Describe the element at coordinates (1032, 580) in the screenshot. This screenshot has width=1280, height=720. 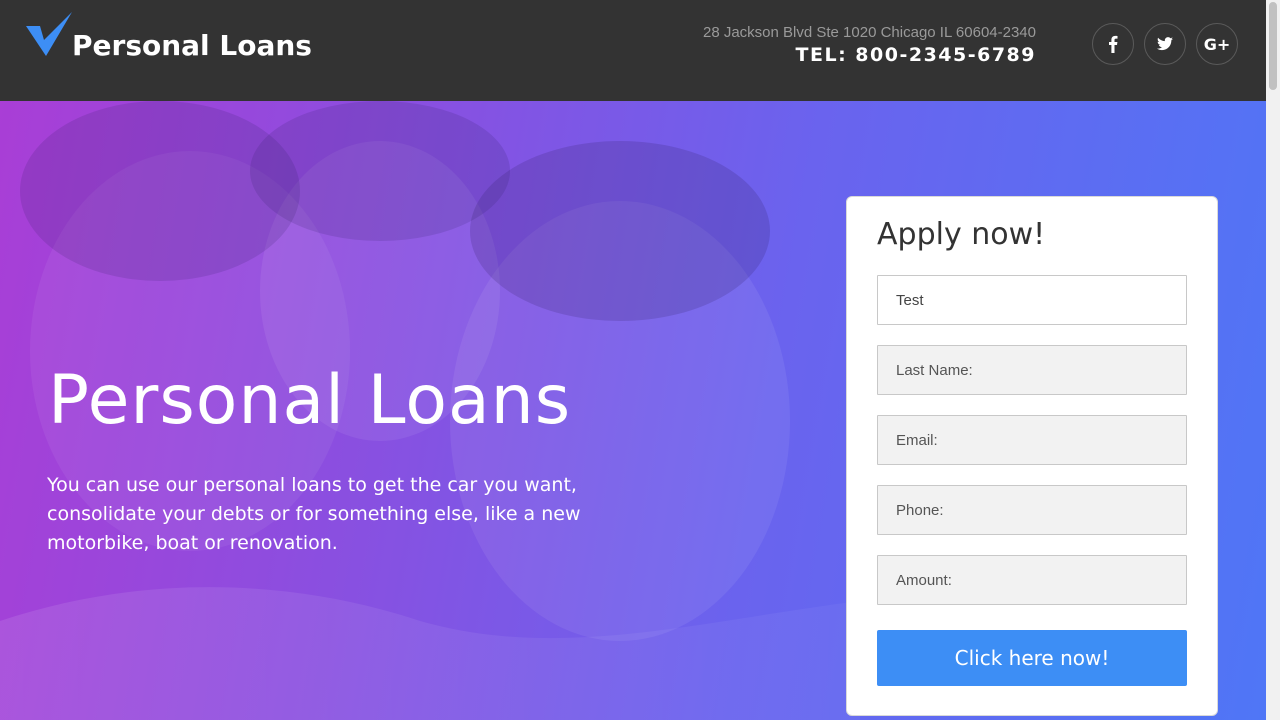
I see `amount-input` at that location.